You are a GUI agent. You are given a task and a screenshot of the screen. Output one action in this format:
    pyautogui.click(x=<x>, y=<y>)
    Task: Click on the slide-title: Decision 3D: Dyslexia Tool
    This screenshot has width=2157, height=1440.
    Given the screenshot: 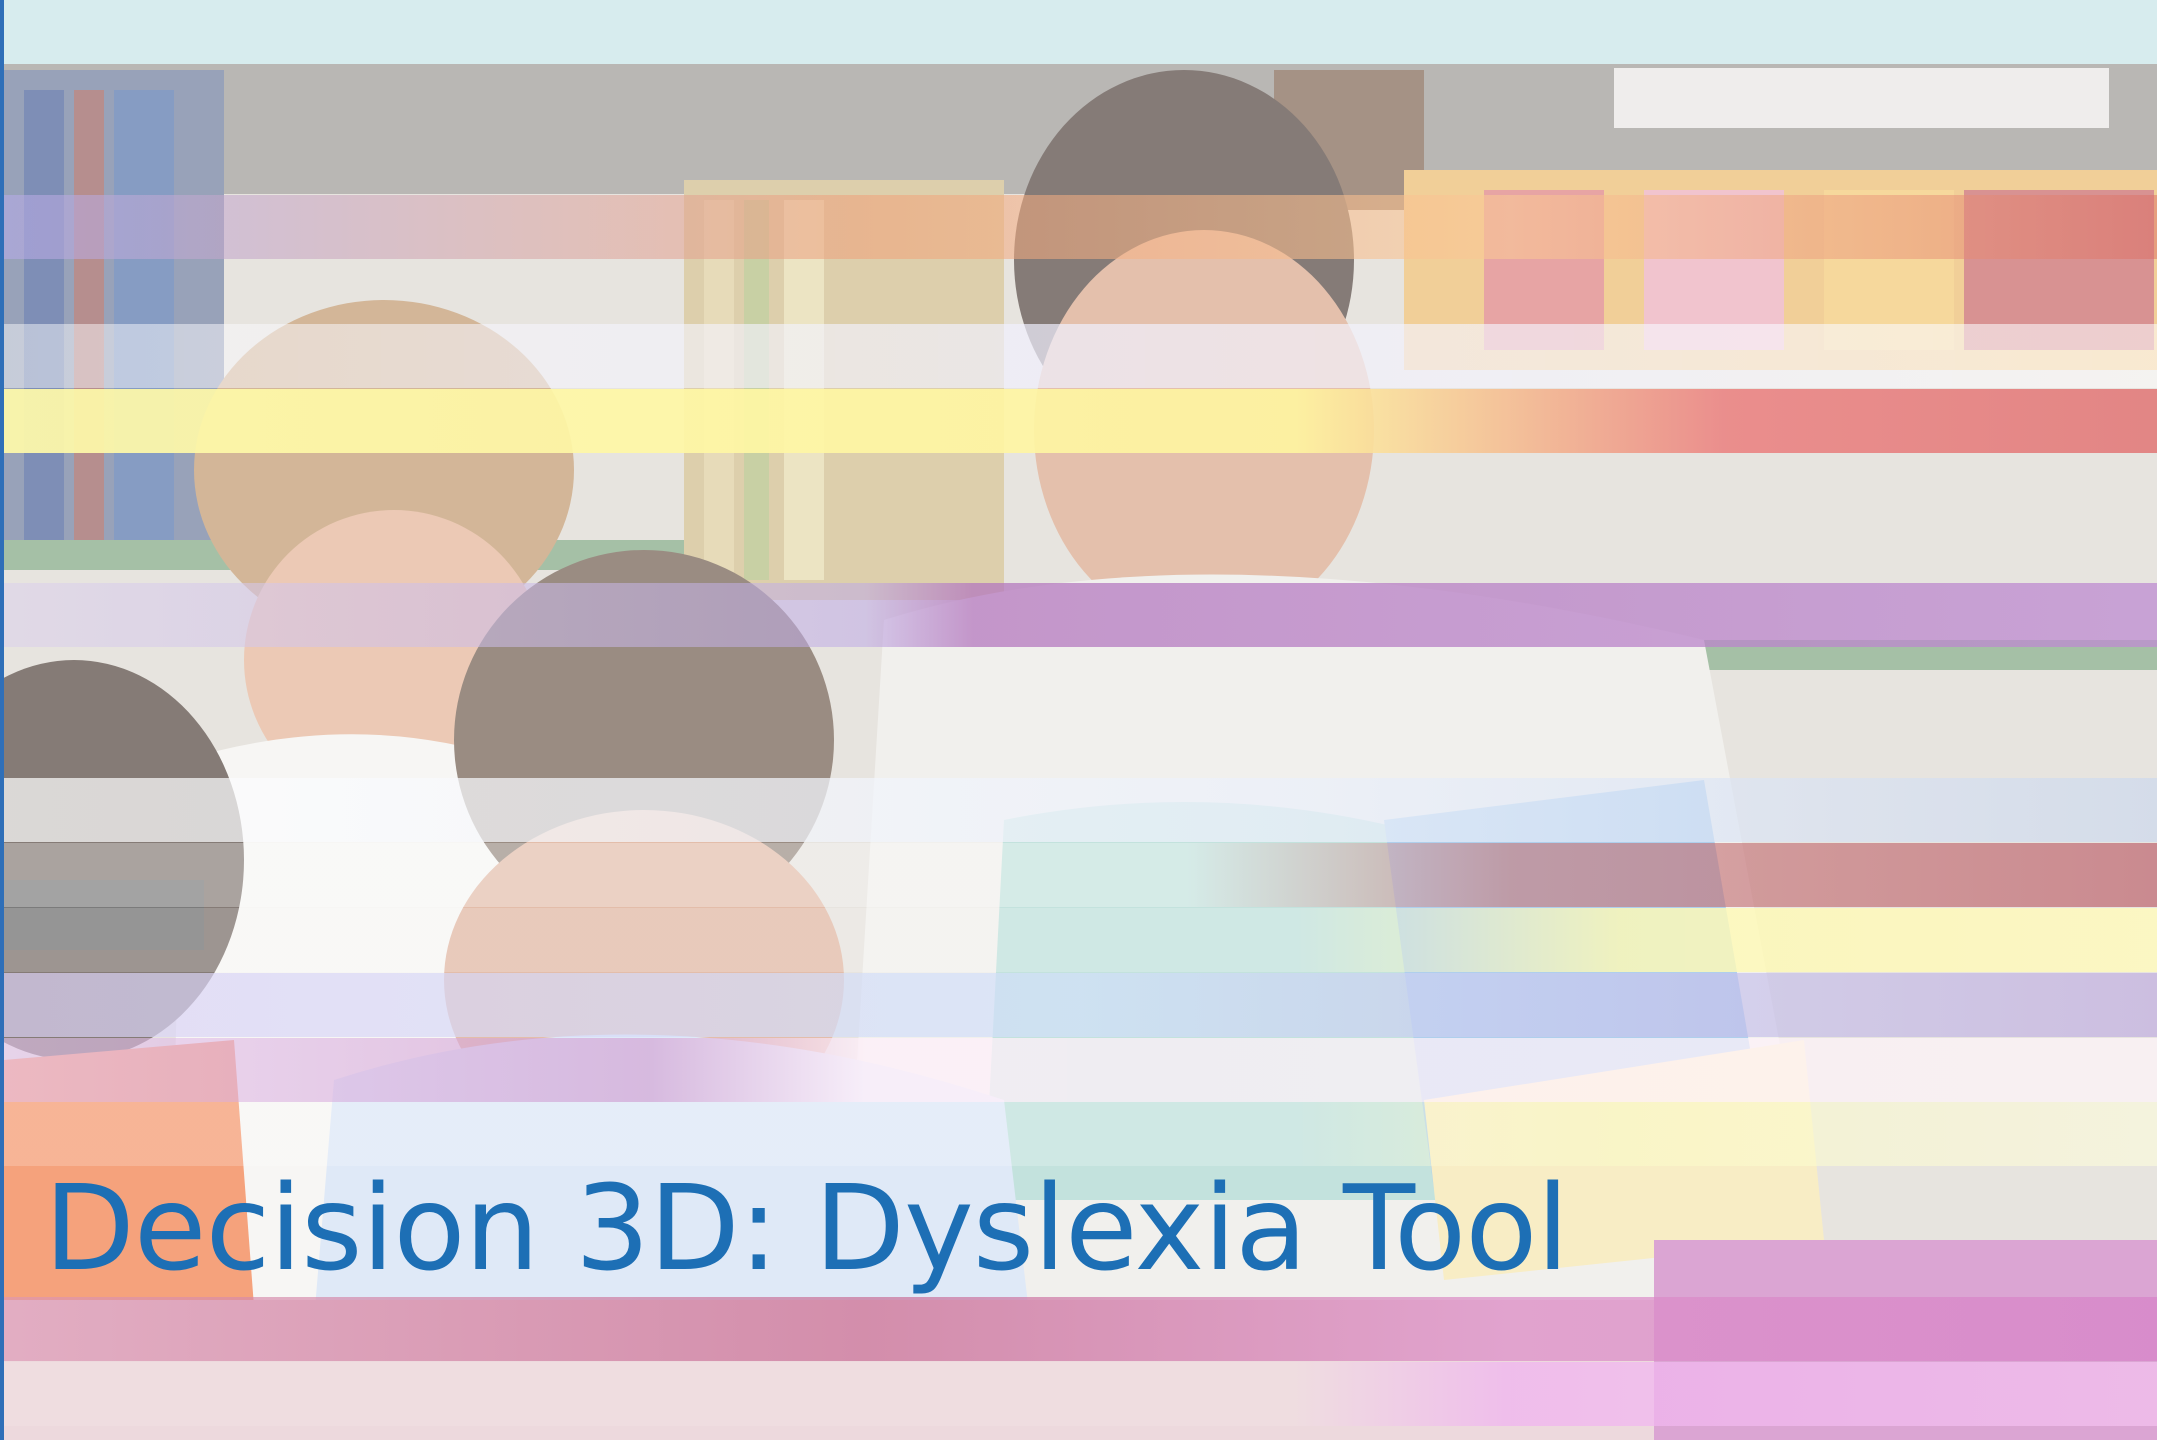 What is the action you would take?
    pyautogui.click(x=806, y=1228)
    